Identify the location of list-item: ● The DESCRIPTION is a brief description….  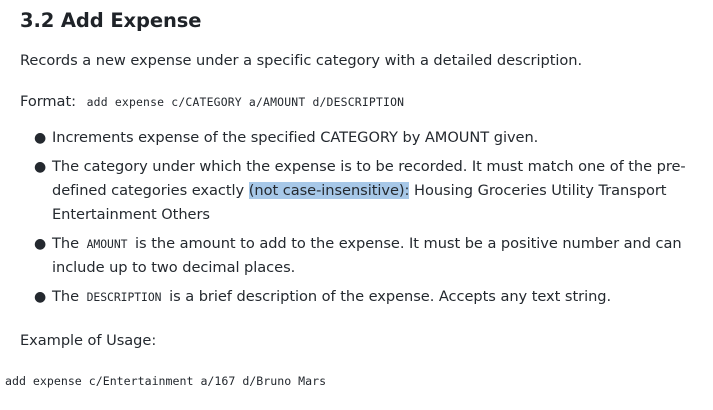
(360, 297).